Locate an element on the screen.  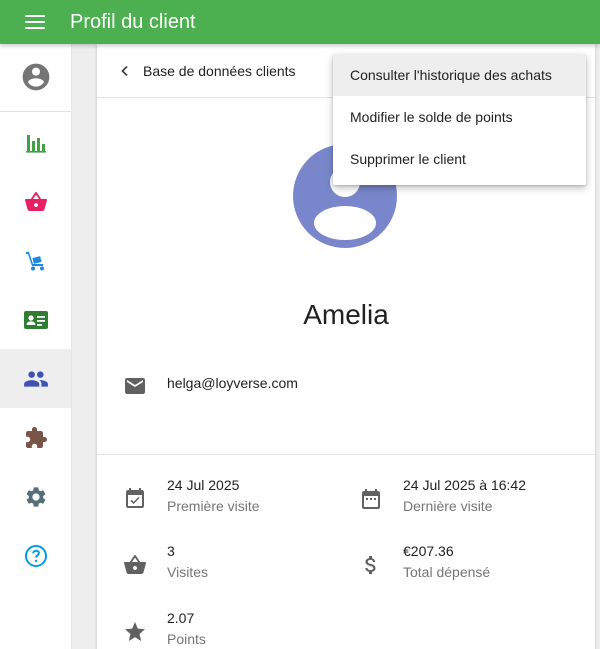
sidebar-item-inventory is located at coordinates (35, 260).